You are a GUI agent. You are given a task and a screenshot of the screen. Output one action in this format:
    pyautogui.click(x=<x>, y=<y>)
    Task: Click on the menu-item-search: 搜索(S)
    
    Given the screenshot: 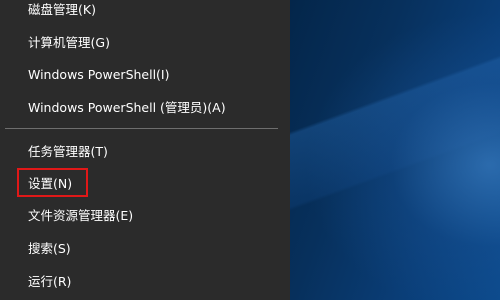 What is the action you would take?
    pyautogui.click(x=145, y=249)
    